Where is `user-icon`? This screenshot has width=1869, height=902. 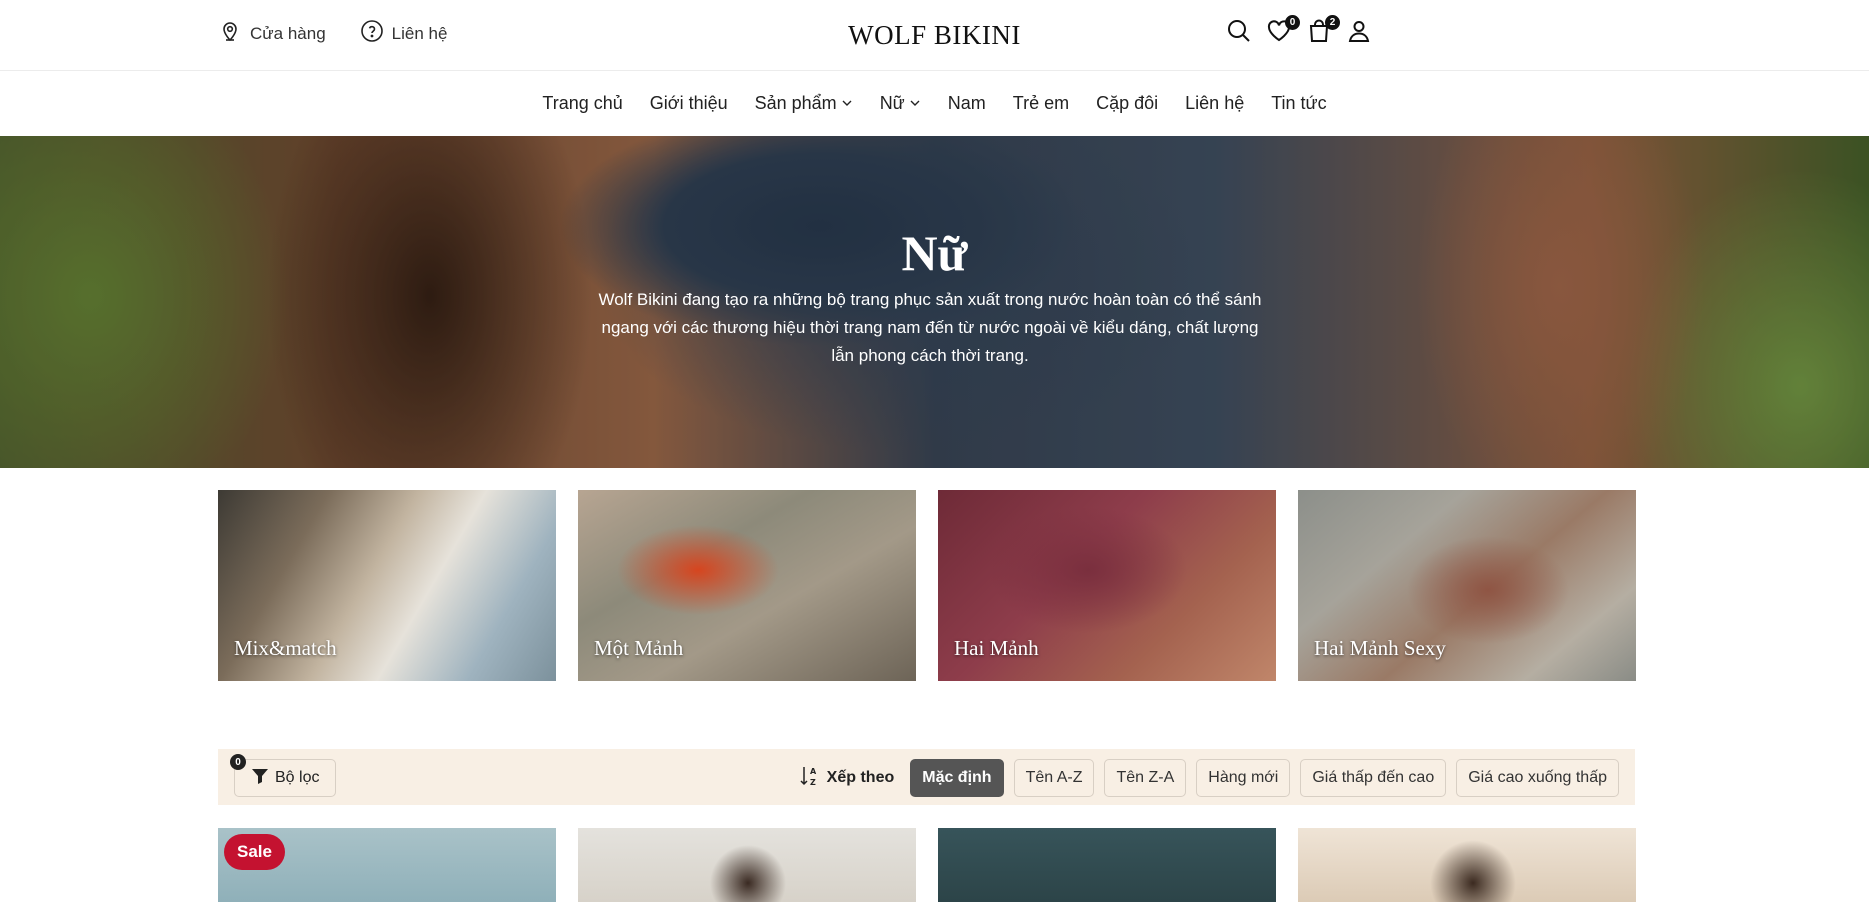 user-icon is located at coordinates (1359, 34).